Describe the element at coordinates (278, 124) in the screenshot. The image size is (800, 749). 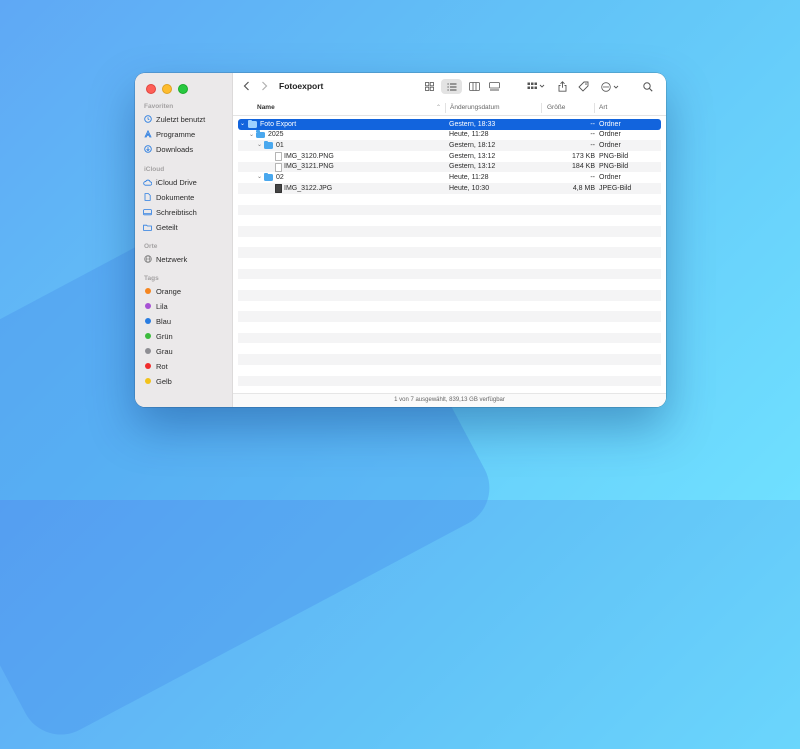
I see `file-name: Foto Export` at that location.